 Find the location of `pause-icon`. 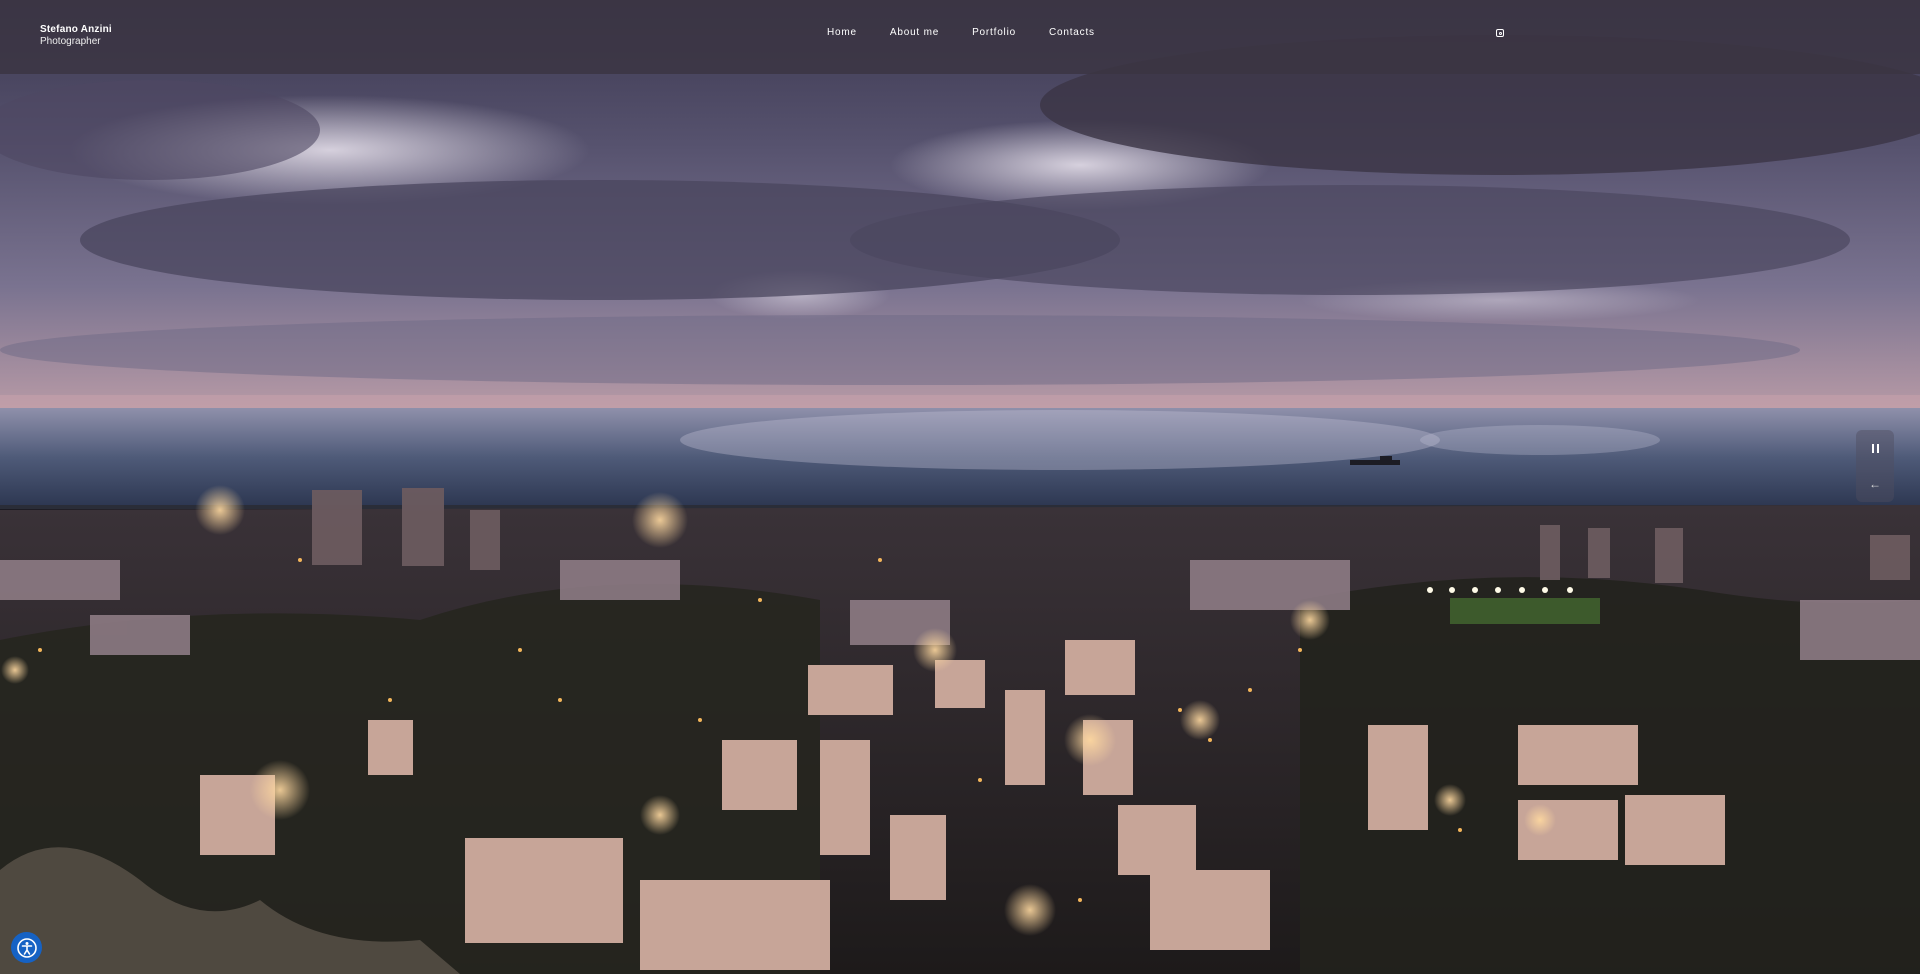

pause-icon is located at coordinates (1875, 448).